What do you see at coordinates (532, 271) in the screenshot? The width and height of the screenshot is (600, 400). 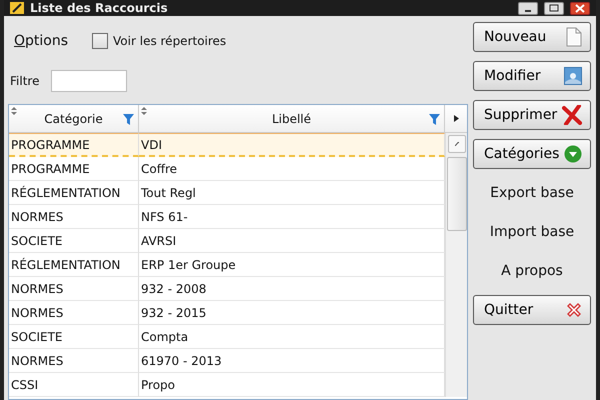 I see `menu-link: A propos` at bounding box center [532, 271].